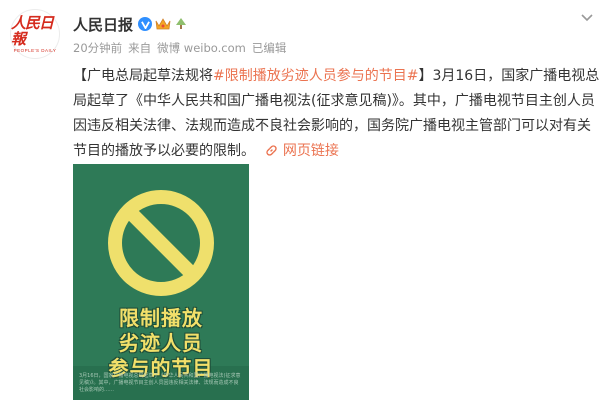 The image size is (608, 413). What do you see at coordinates (315, 76) in the screenshot?
I see `hashtag-link: #限制播放劣迹人员参与的节目#` at bounding box center [315, 76].